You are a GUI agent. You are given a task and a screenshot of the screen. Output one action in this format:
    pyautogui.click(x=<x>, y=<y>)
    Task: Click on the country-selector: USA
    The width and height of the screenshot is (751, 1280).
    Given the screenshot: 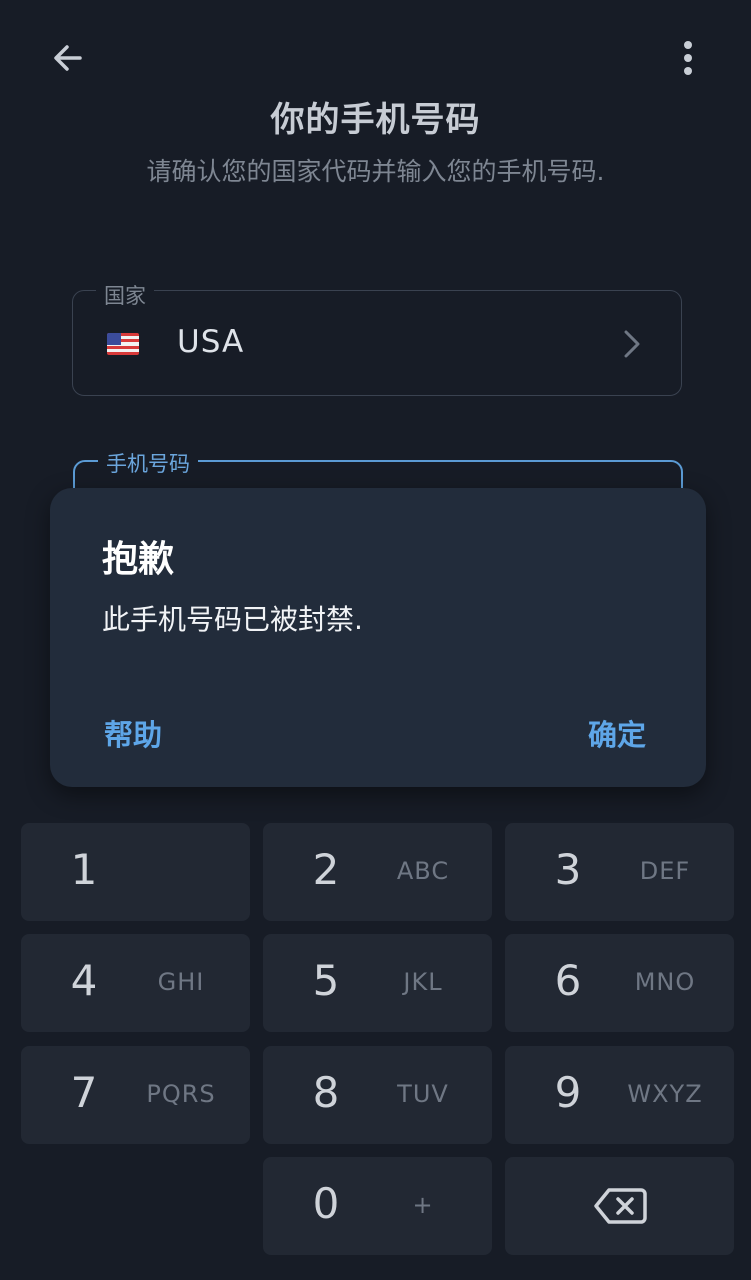 What is the action you would take?
    pyautogui.click(x=377, y=343)
    